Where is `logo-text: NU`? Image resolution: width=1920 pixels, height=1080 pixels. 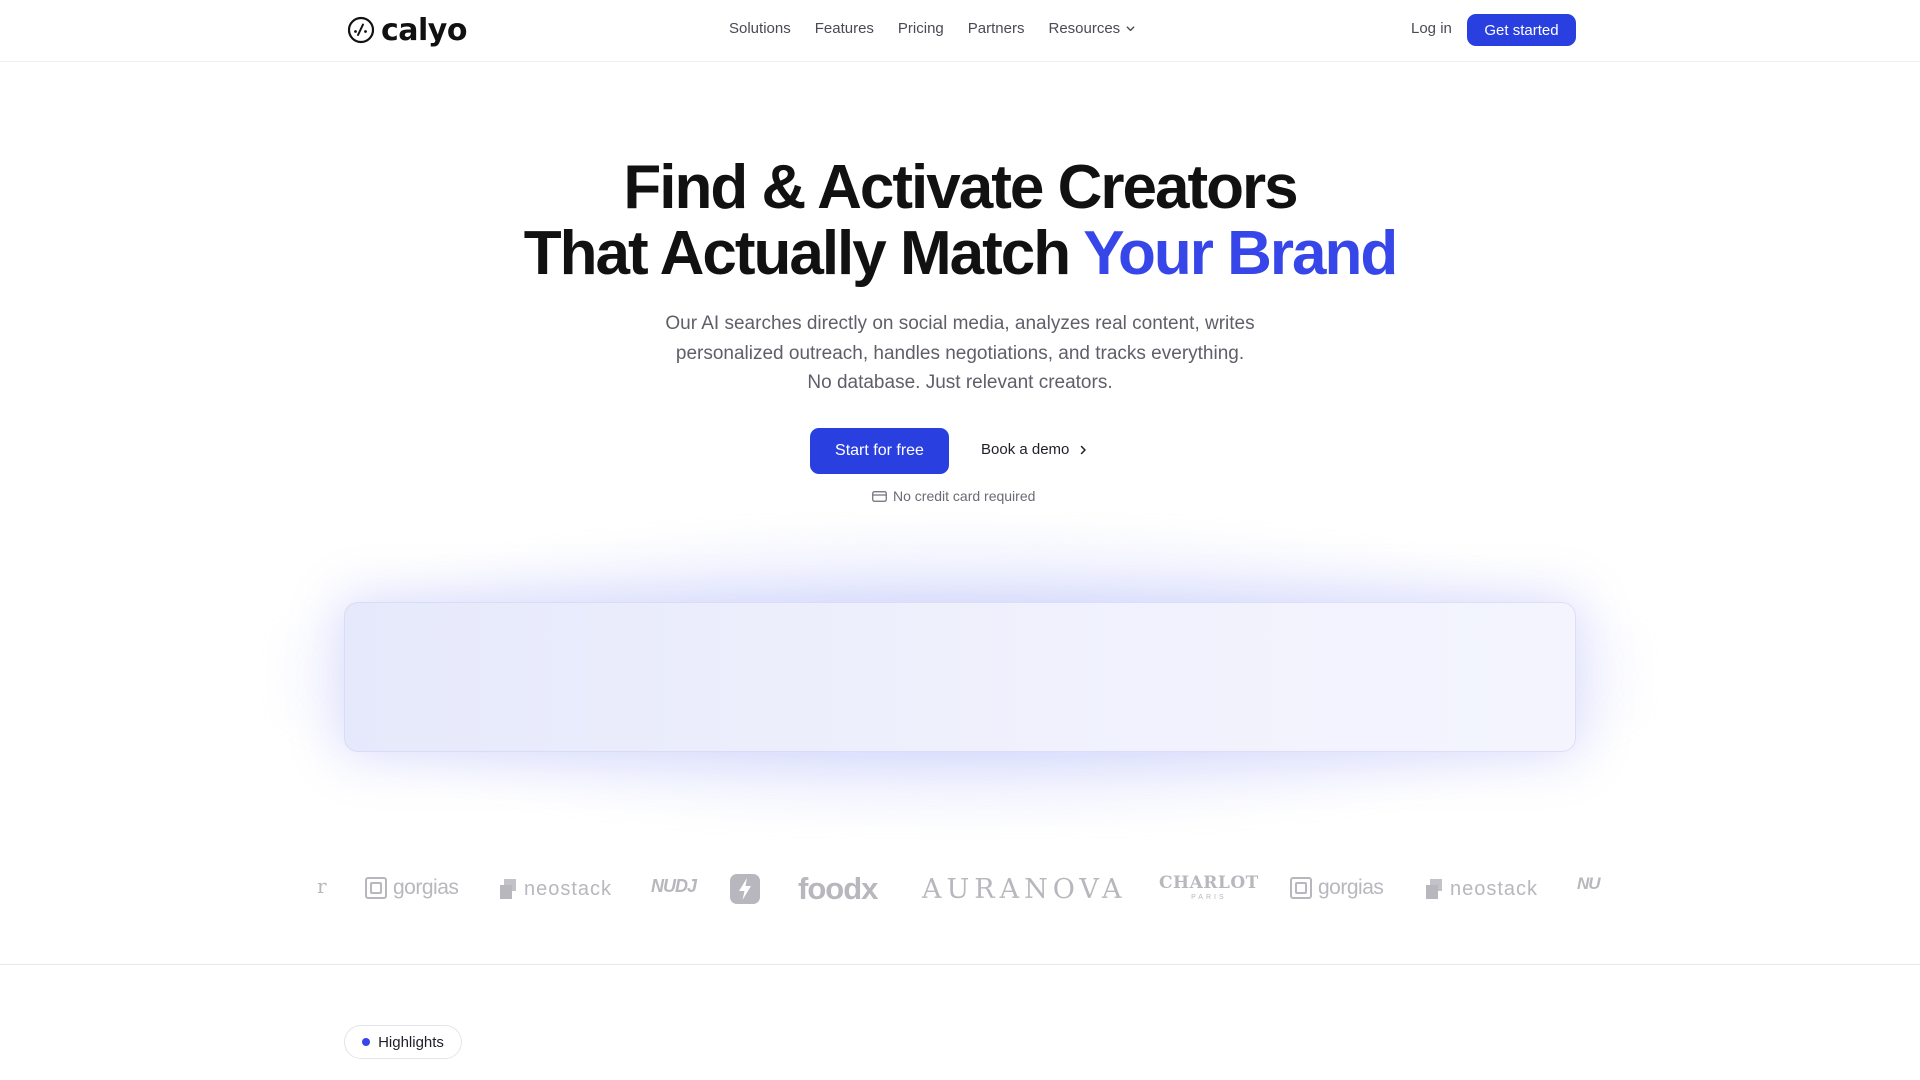 logo-text: NU is located at coordinates (1589, 883).